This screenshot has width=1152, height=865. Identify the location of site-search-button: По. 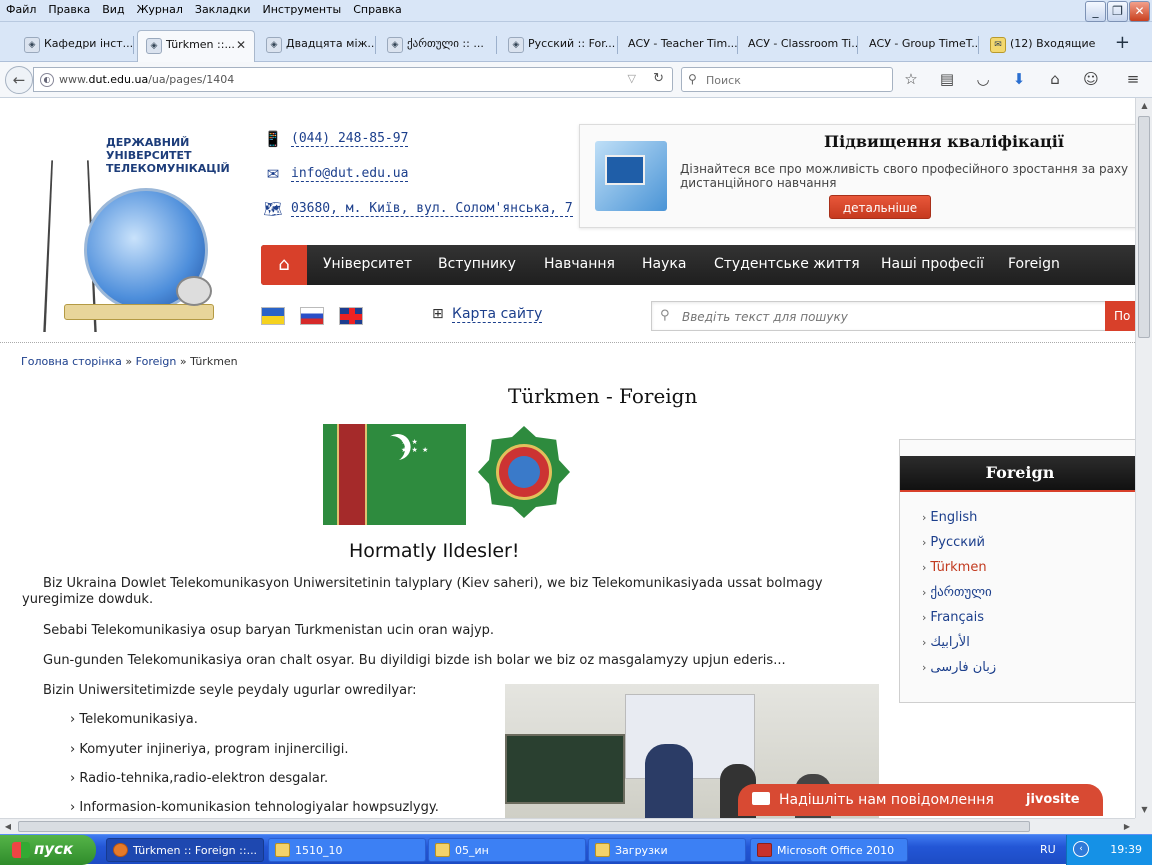
(1120, 316).